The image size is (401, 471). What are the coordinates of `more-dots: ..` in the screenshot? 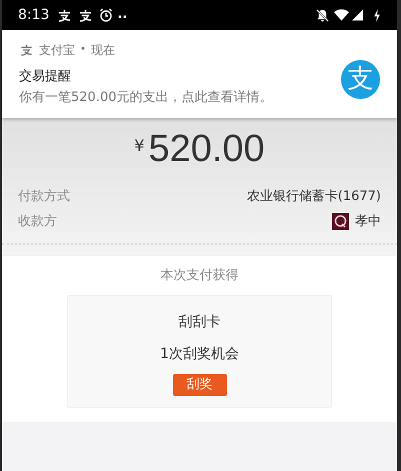 It's located at (122, 15).